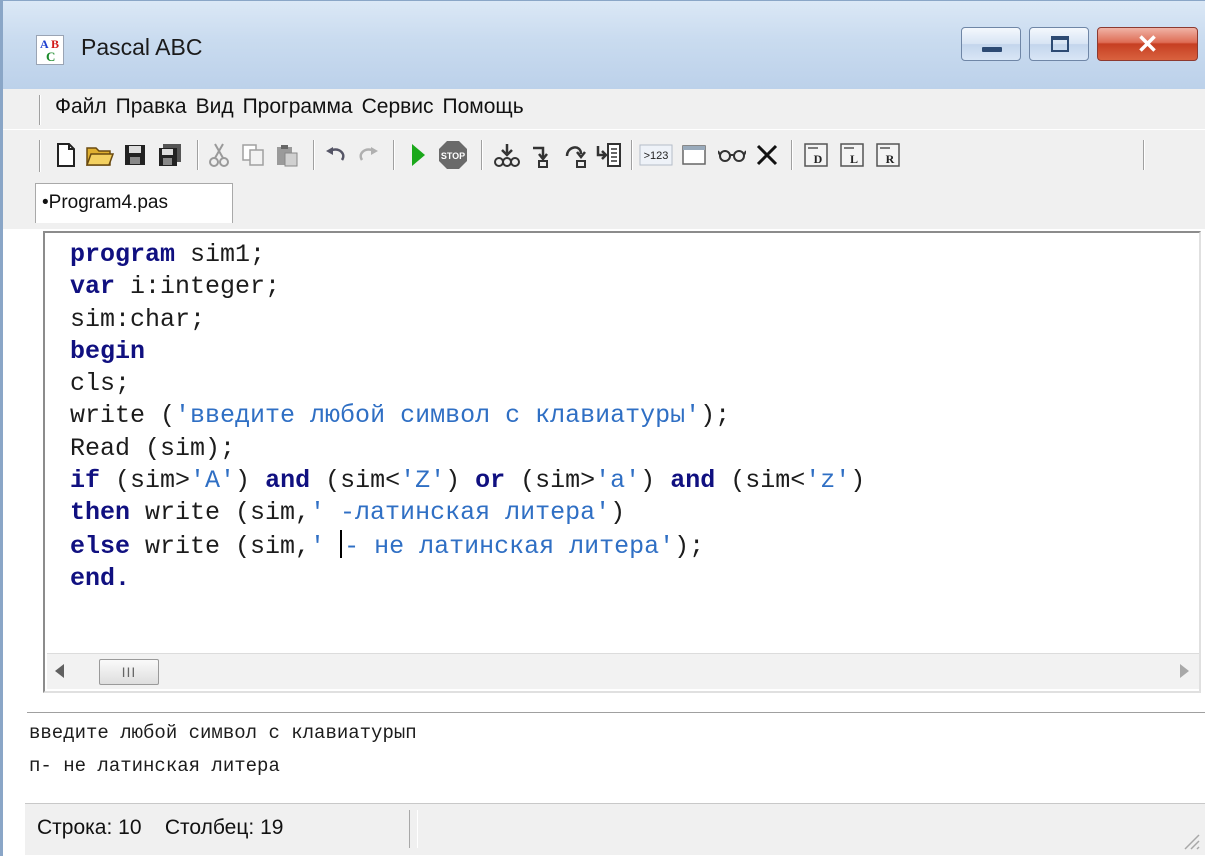 The width and height of the screenshot is (1205, 856). I want to click on close-button: ✕, so click(1147, 44).